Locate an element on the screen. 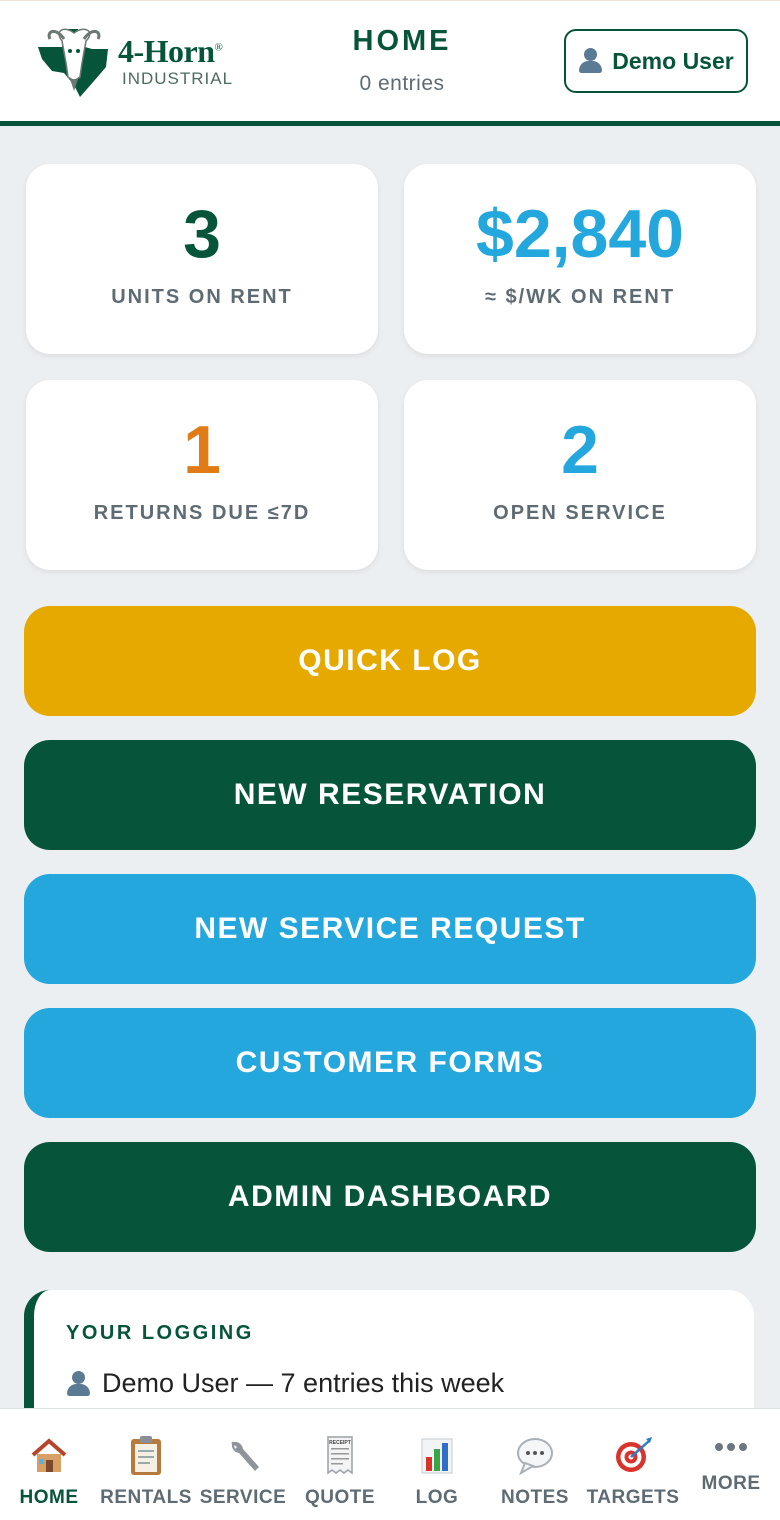 This screenshot has height=1520, width=780. nav-item-home: HOME is located at coordinates (49, 1464).